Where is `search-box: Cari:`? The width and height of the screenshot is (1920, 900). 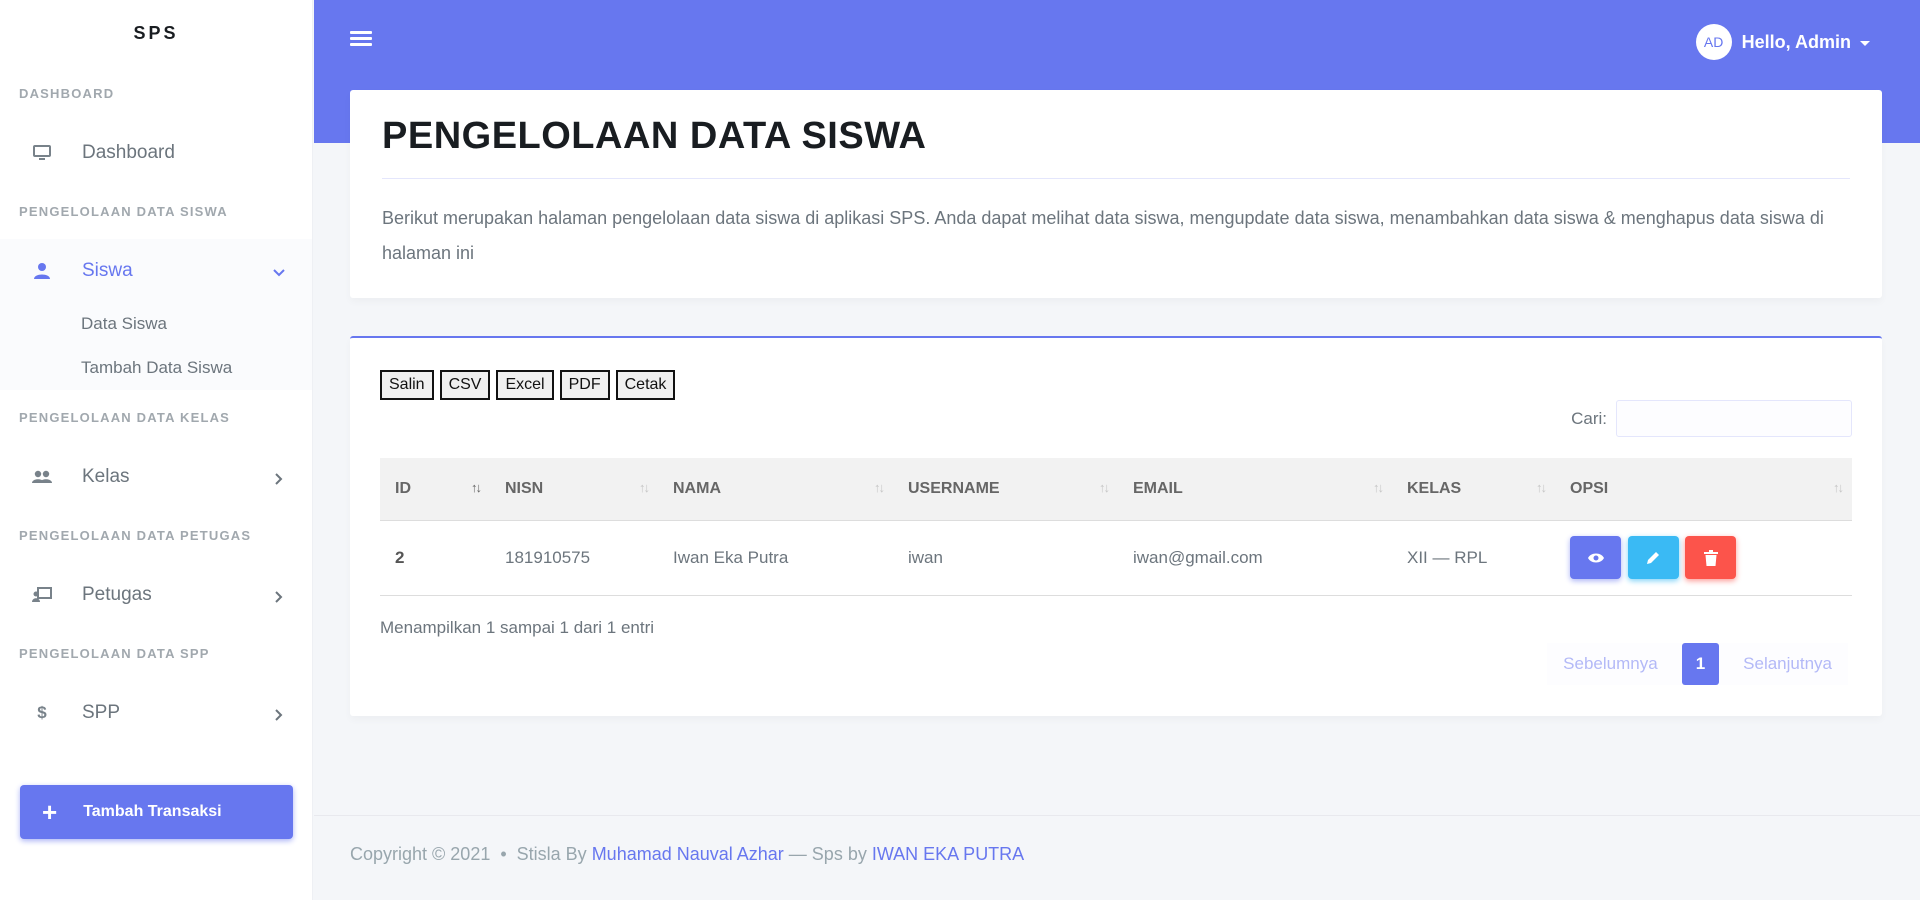
search-box: Cari: is located at coordinates (1711, 418).